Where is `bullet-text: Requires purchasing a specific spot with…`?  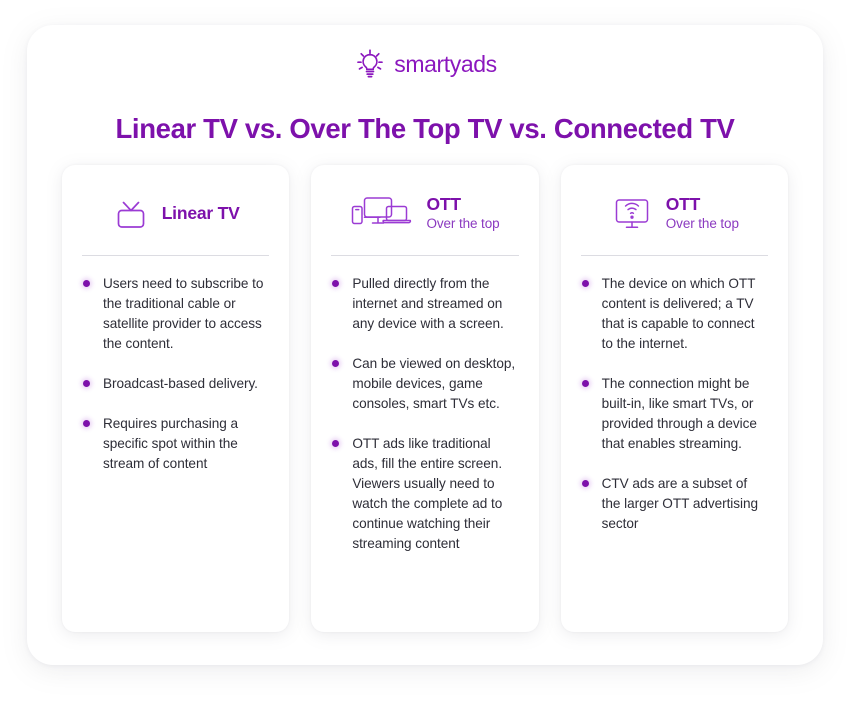
bullet-text: Requires purchasing a specific spot with… is located at coordinates (170, 443).